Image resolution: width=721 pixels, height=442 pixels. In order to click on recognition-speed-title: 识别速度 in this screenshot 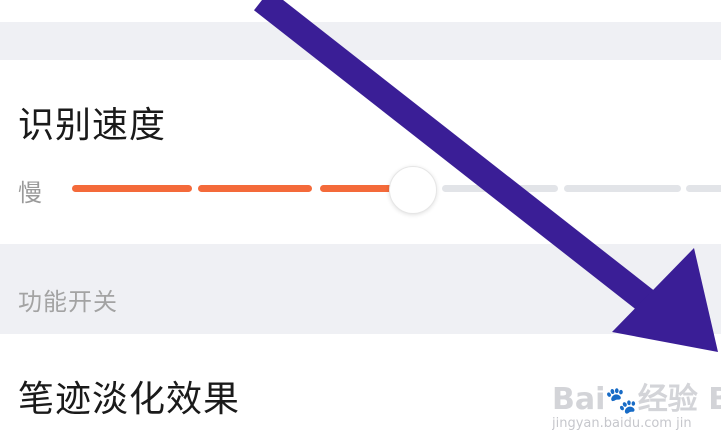, I will do `click(92, 125)`.